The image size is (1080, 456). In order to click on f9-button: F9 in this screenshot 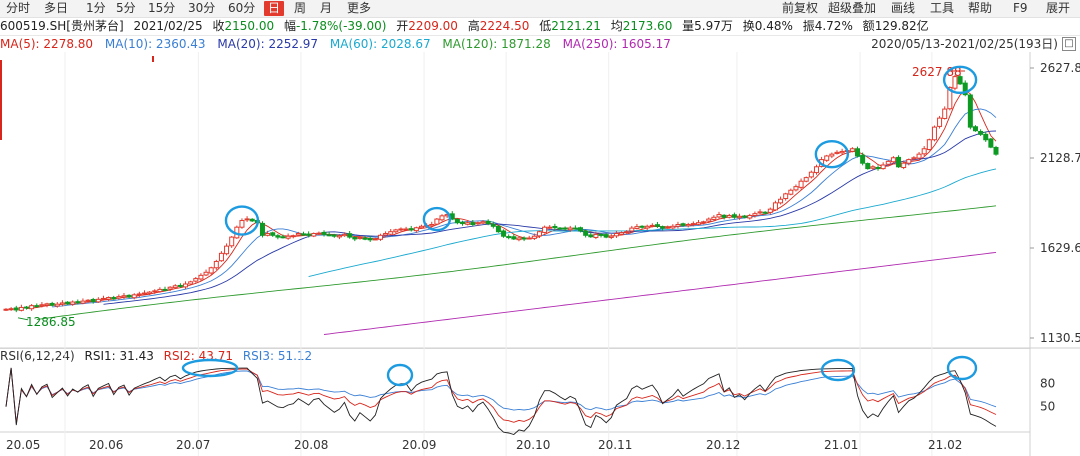, I will do `click(1020, 8)`.